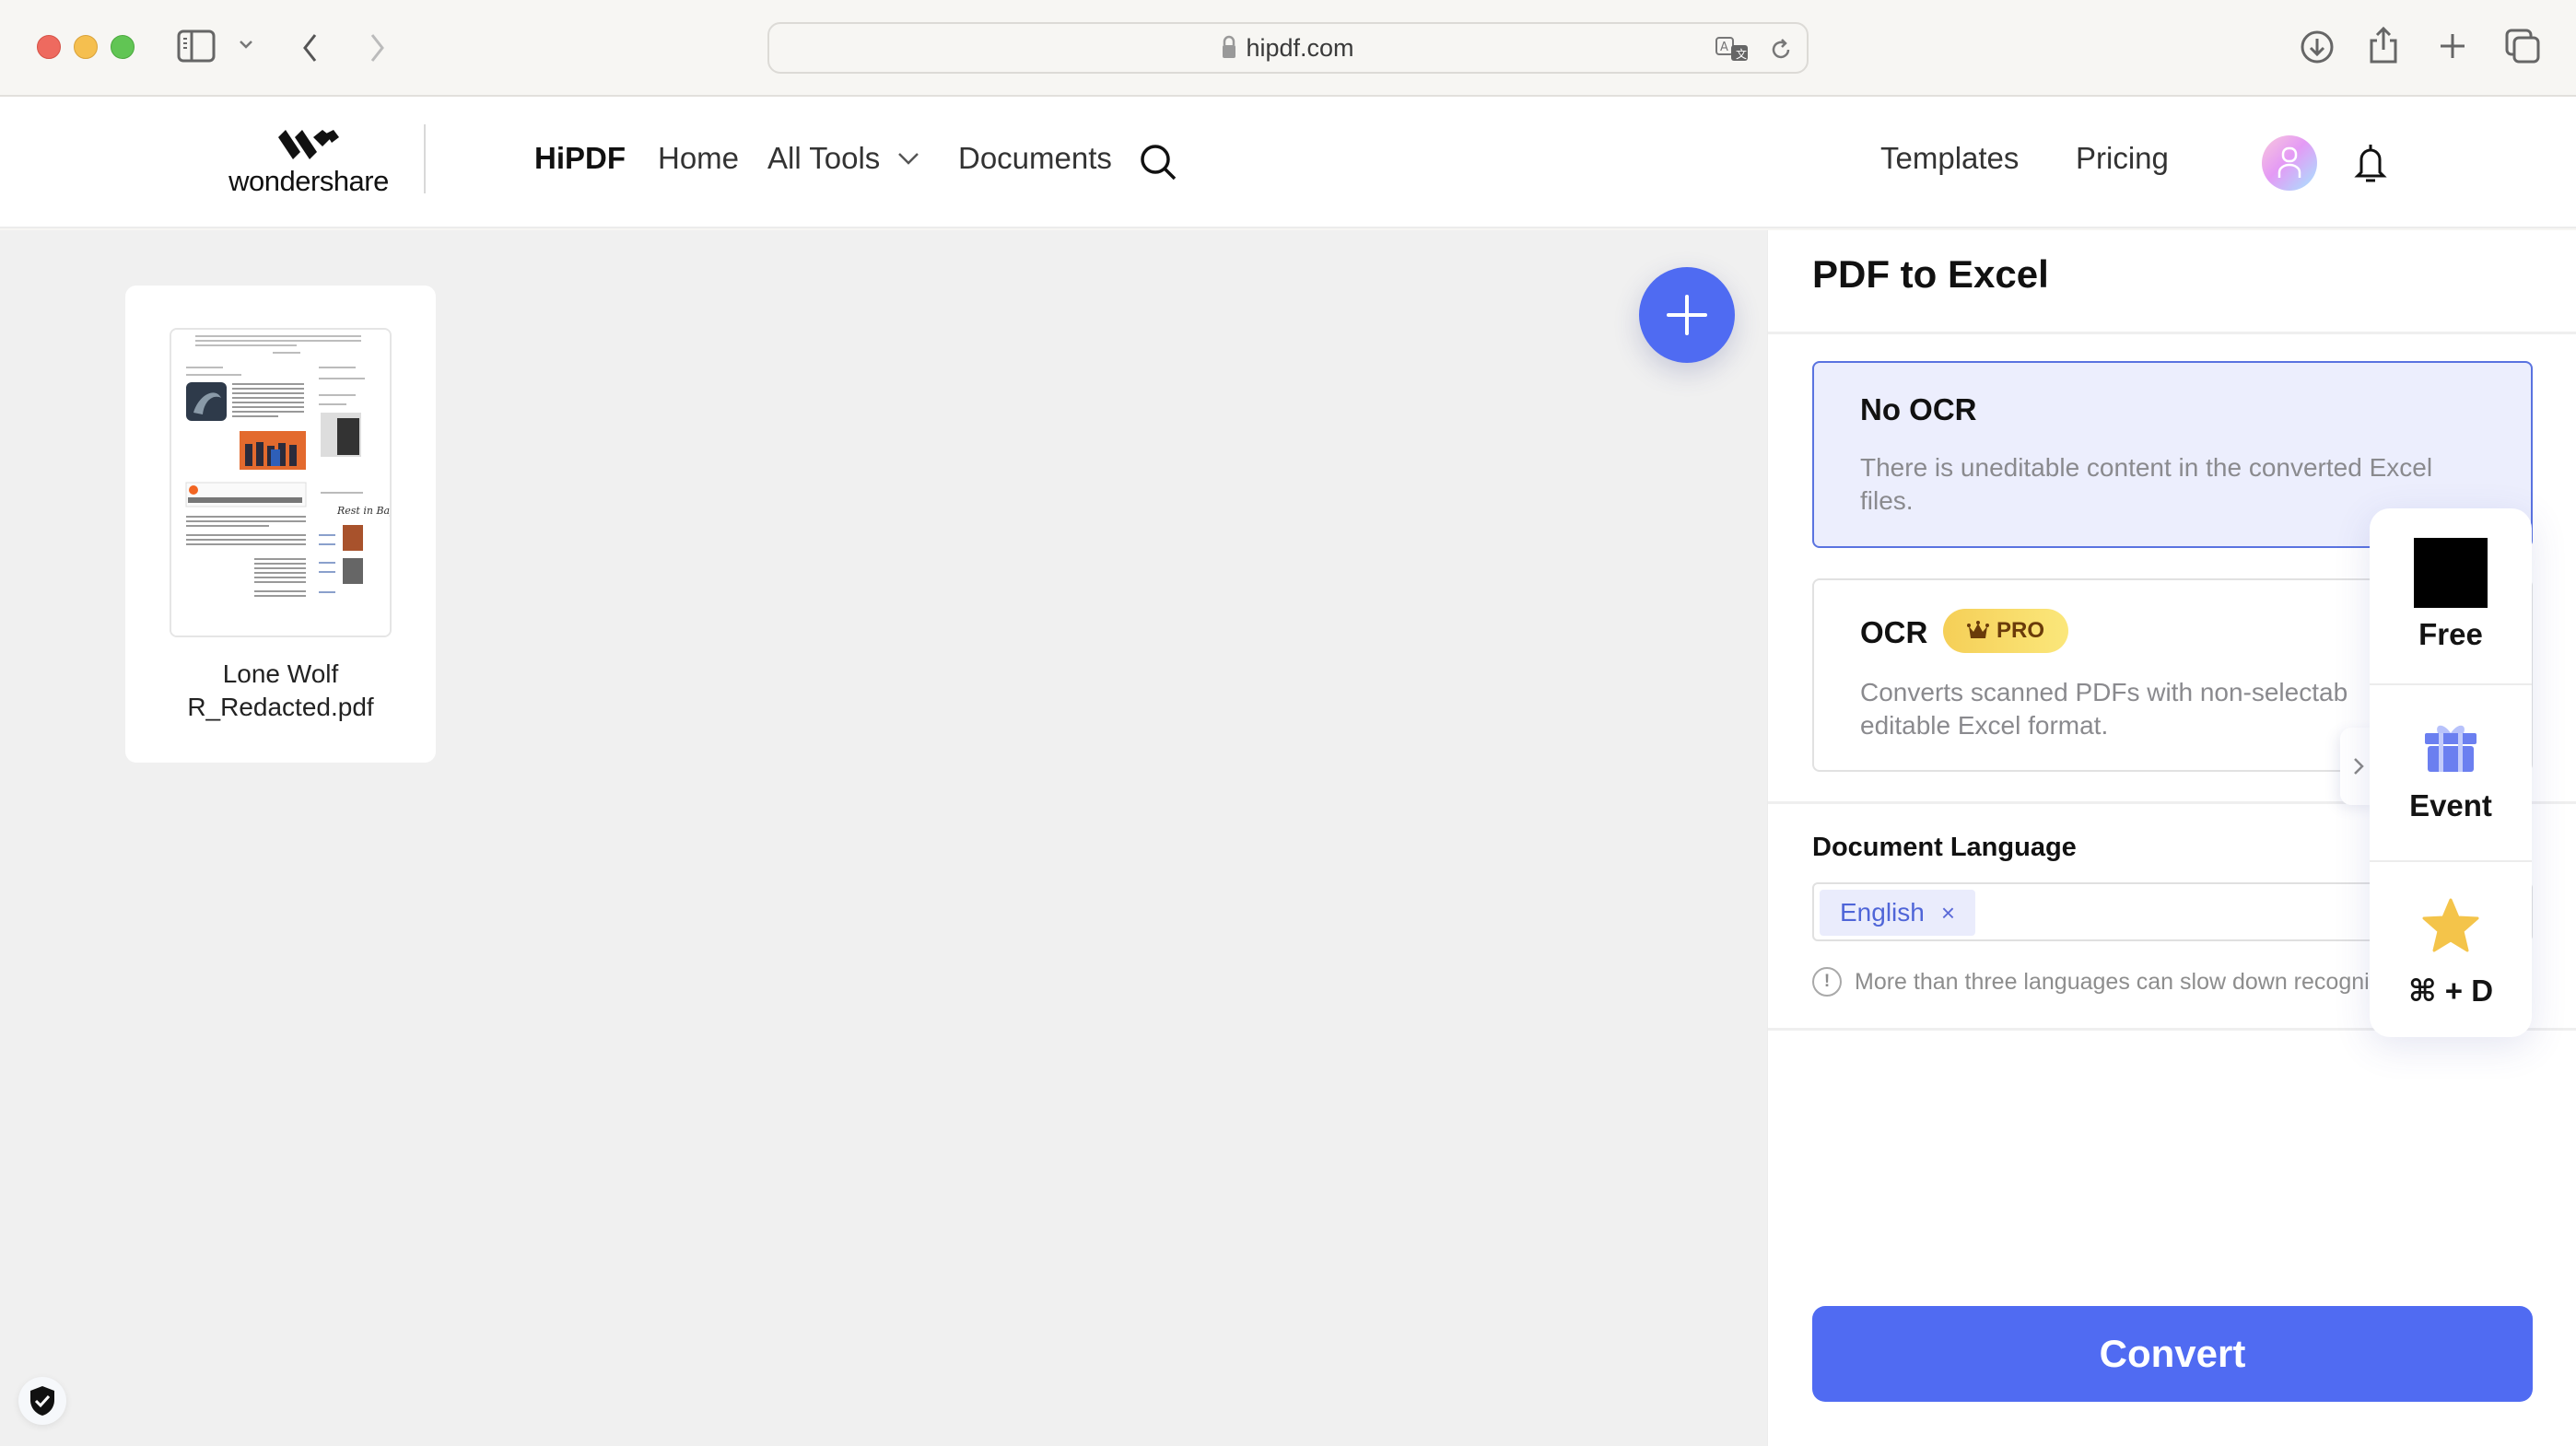 The height and width of the screenshot is (1446, 2576). I want to click on star-icon, so click(2450, 925).